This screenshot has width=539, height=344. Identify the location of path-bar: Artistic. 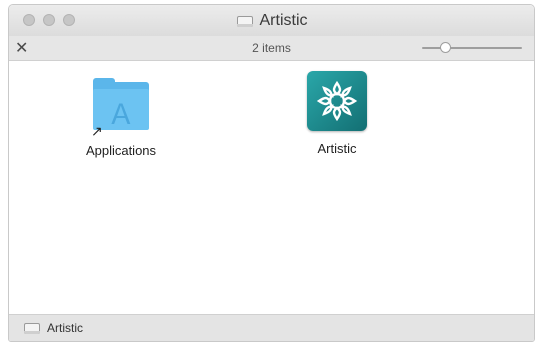
(271, 327).